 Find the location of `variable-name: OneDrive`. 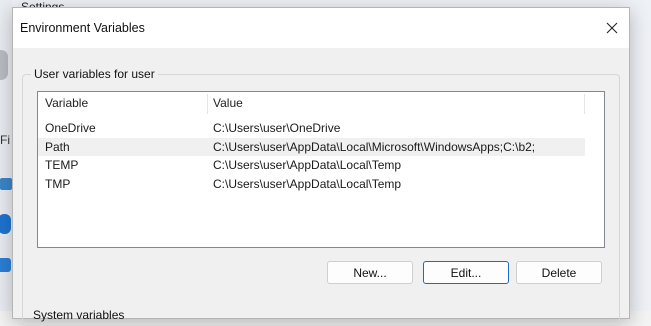

variable-name: OneDrive is located at coordinates (70, 128).